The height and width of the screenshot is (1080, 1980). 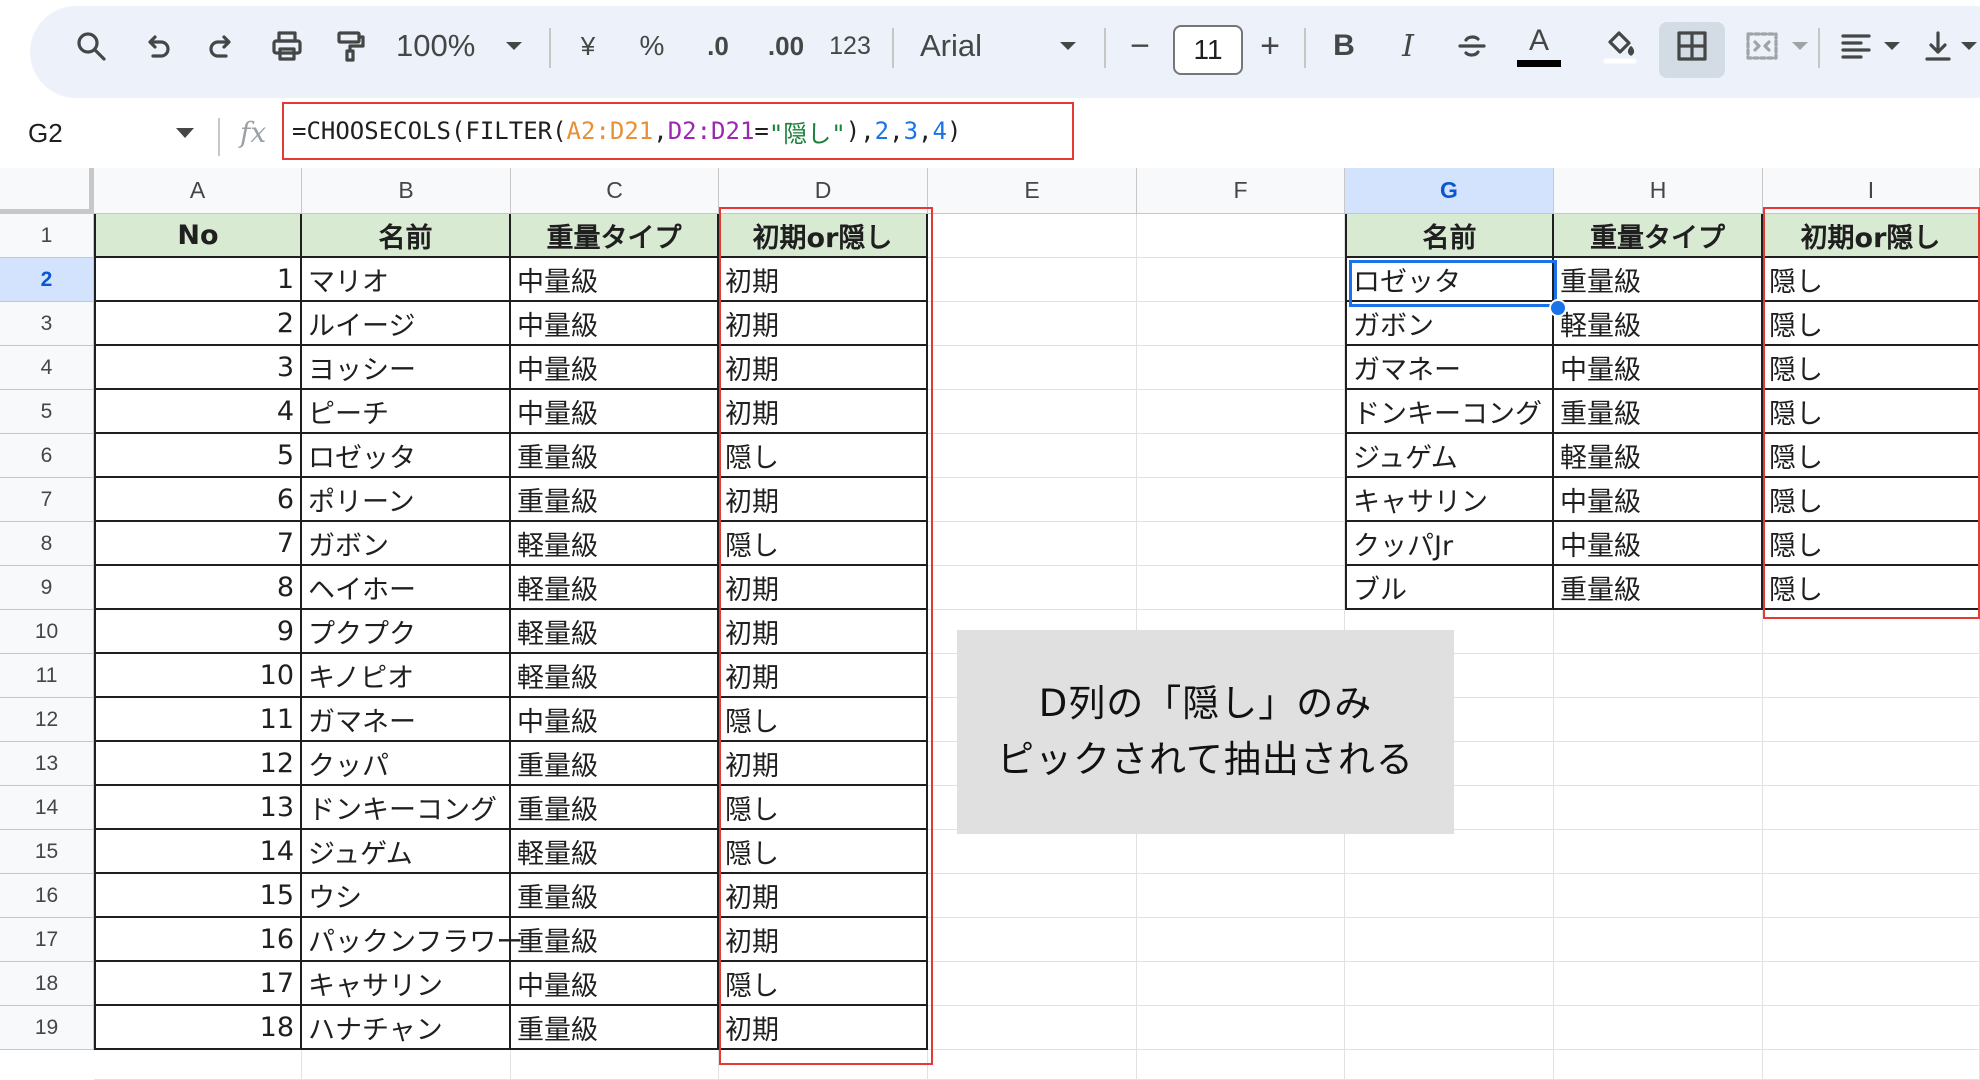 I want to click on table-header-cell: 重量タイプ, so click(x=615, y=236).